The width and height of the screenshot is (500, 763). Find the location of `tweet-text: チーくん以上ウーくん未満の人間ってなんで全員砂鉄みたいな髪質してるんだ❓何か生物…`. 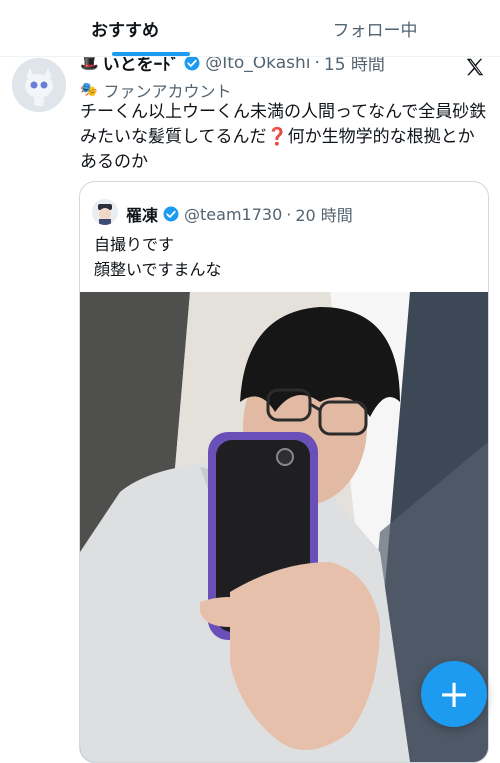

tweet-text: チーくん以上ウーくん未満の人間ってなんで全員砂鉄みたいな髪質してるんだ❓何か生物… is located at coordinates (285, 137).